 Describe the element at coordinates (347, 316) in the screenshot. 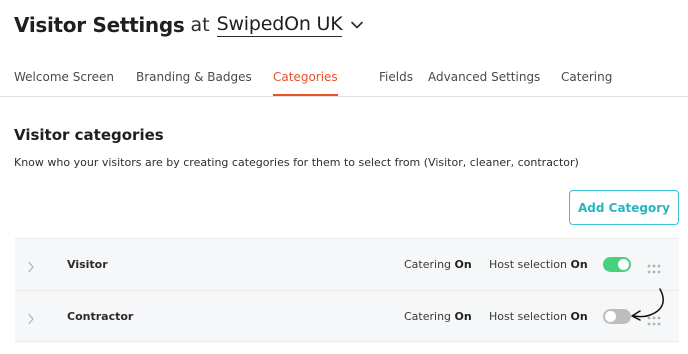

I see `table-row: Contractor Catering On Host selection On` at that location.